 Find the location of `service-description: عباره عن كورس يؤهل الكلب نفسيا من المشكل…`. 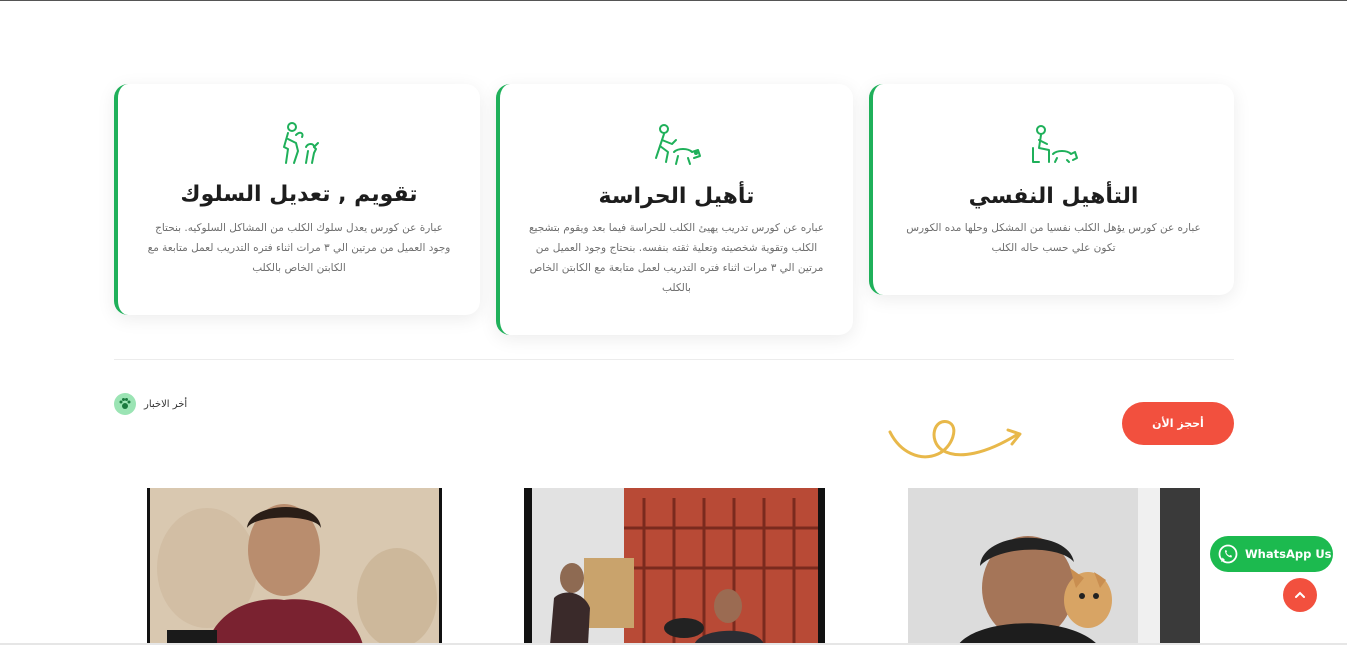

service-description: عباره عن كورس يؤهل الكلب نفسيا من المشكل… is located at coordinates (1053, 238).